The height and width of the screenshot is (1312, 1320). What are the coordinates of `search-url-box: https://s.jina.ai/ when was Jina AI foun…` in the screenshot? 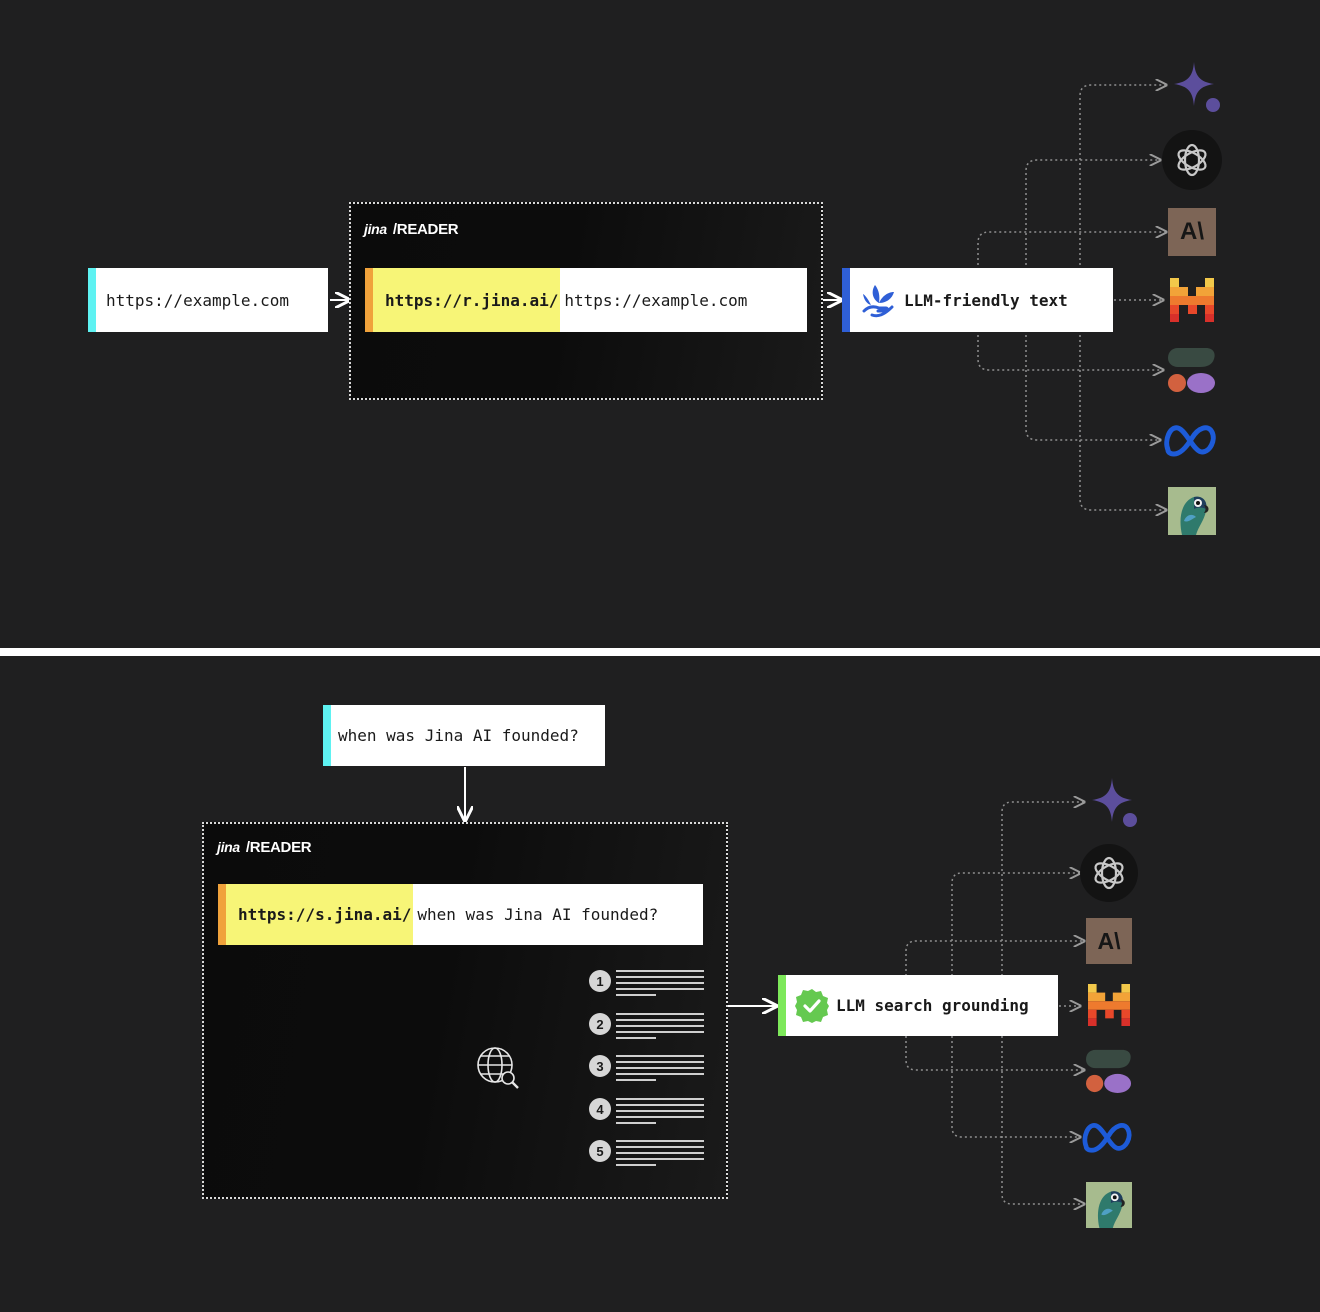 It's located at (460, 914).